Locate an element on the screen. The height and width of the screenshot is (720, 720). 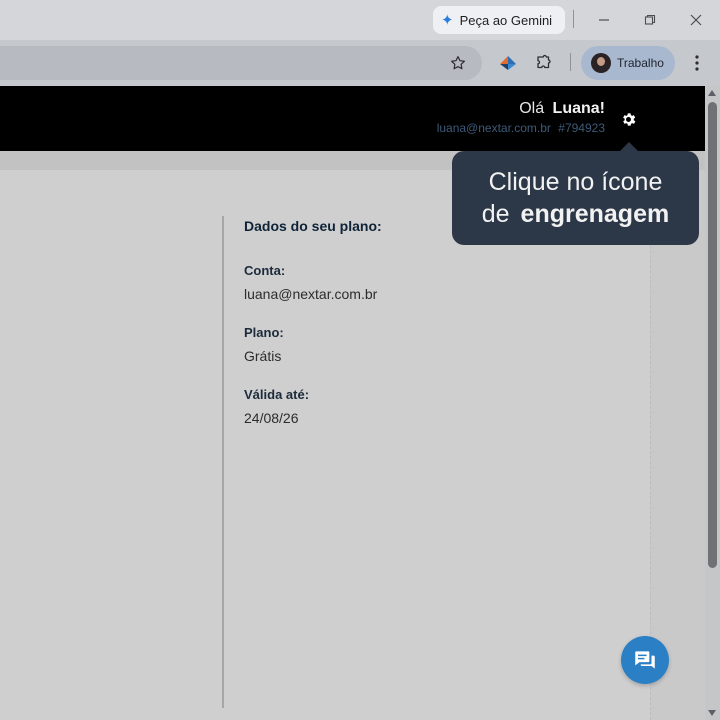
more-vert-icon is located at coordinates (697, 63).